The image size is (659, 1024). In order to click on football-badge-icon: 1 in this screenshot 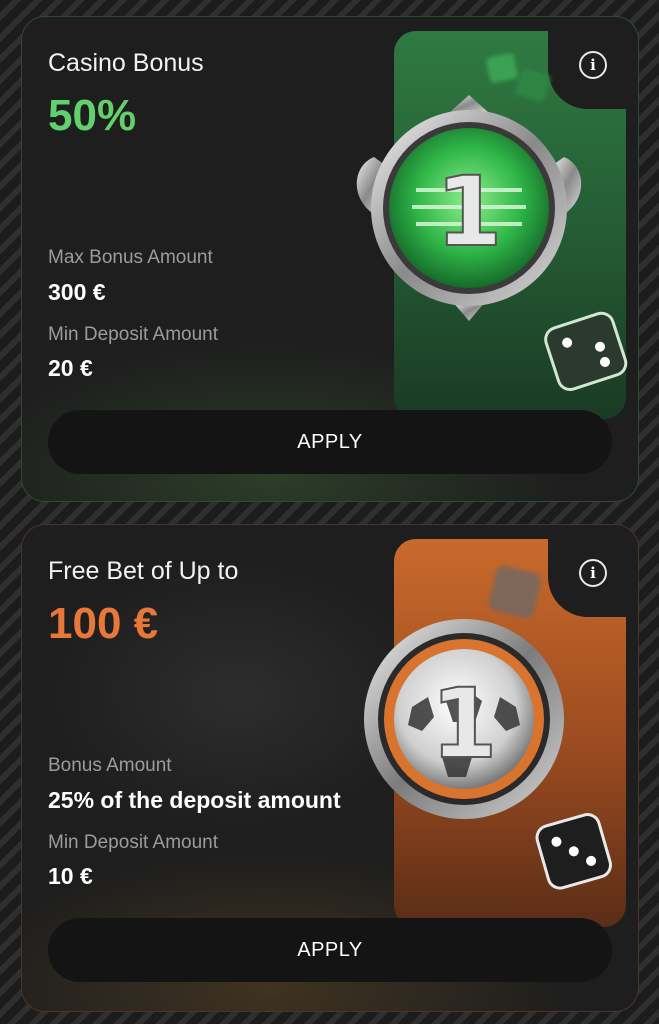, I will do `click(464, 719)`.